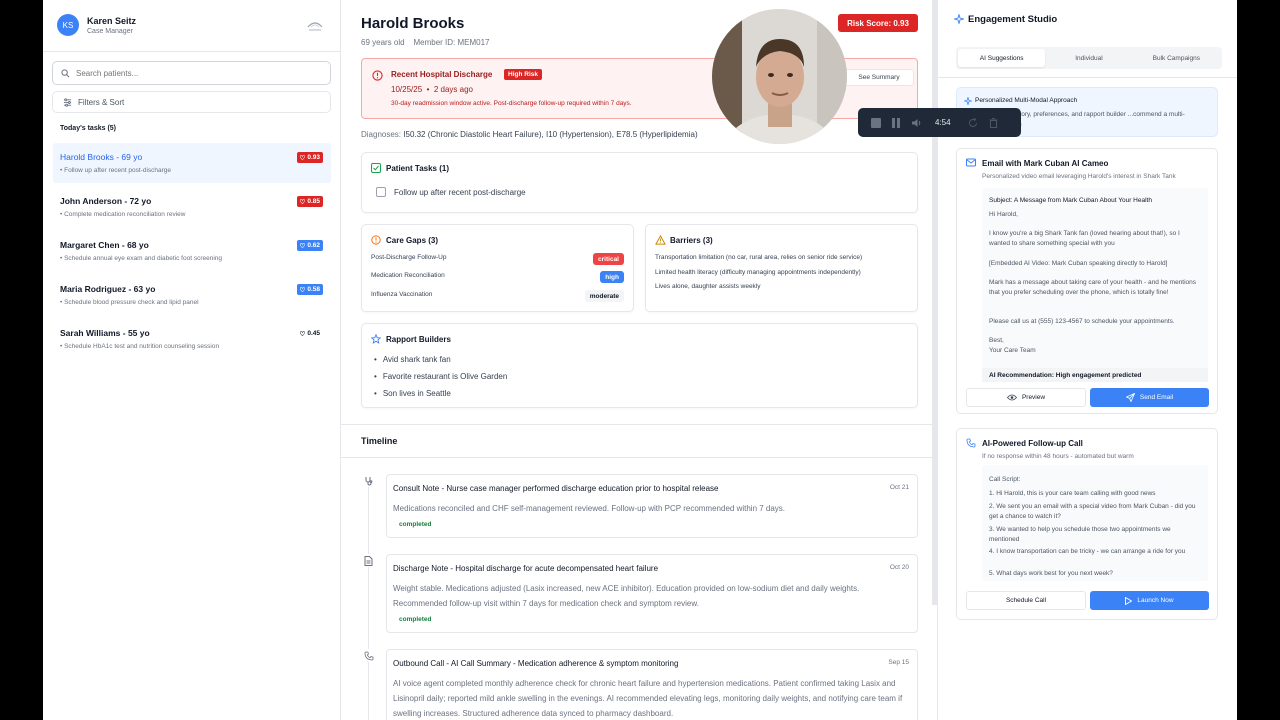 This screenshot has height=720, width=1280. Describe the element at coordinates (381, 192) in the screenshot. I see `checkbox` at that location.